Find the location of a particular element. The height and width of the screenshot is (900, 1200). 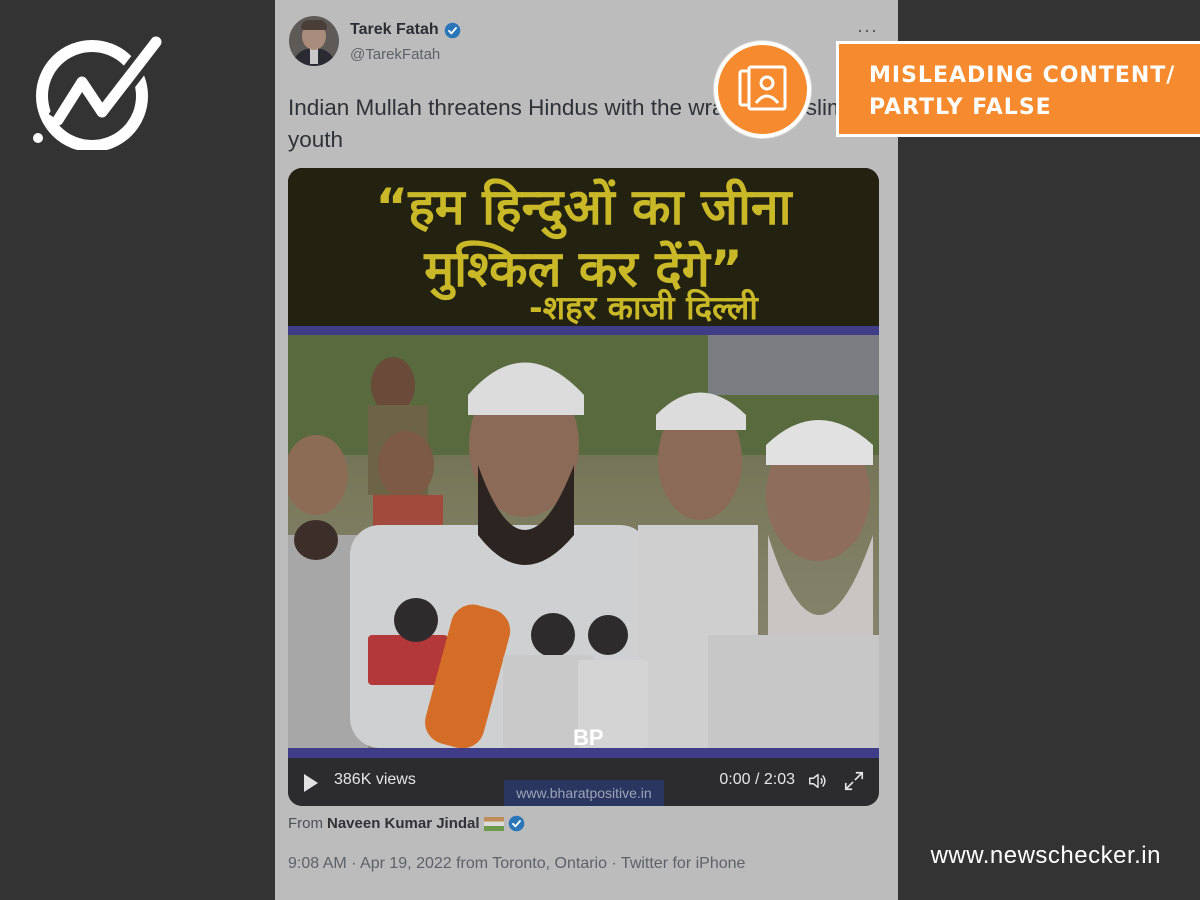

author-handle: @TarekFatah is located at coordinates (395, 54).